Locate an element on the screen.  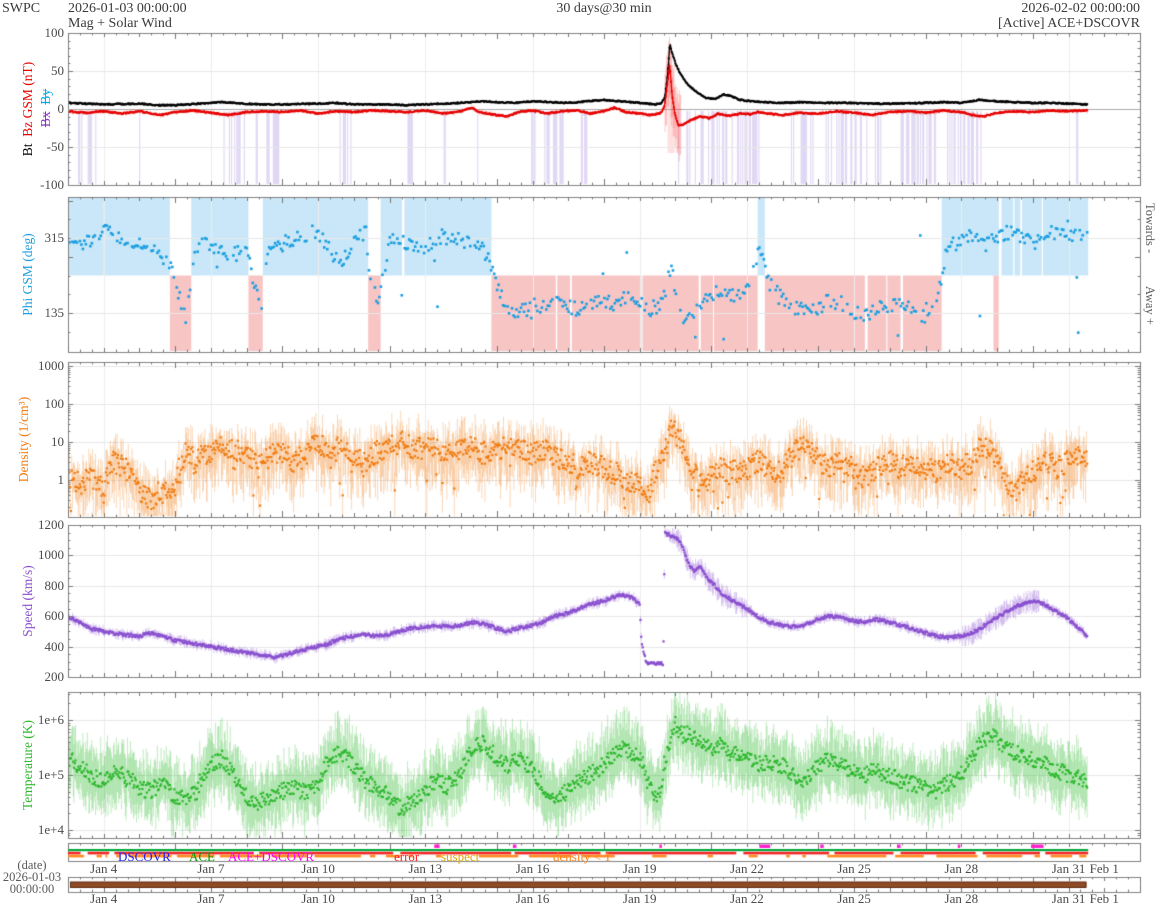
y-tick-label: -100 is located at coordinates (52, 184).